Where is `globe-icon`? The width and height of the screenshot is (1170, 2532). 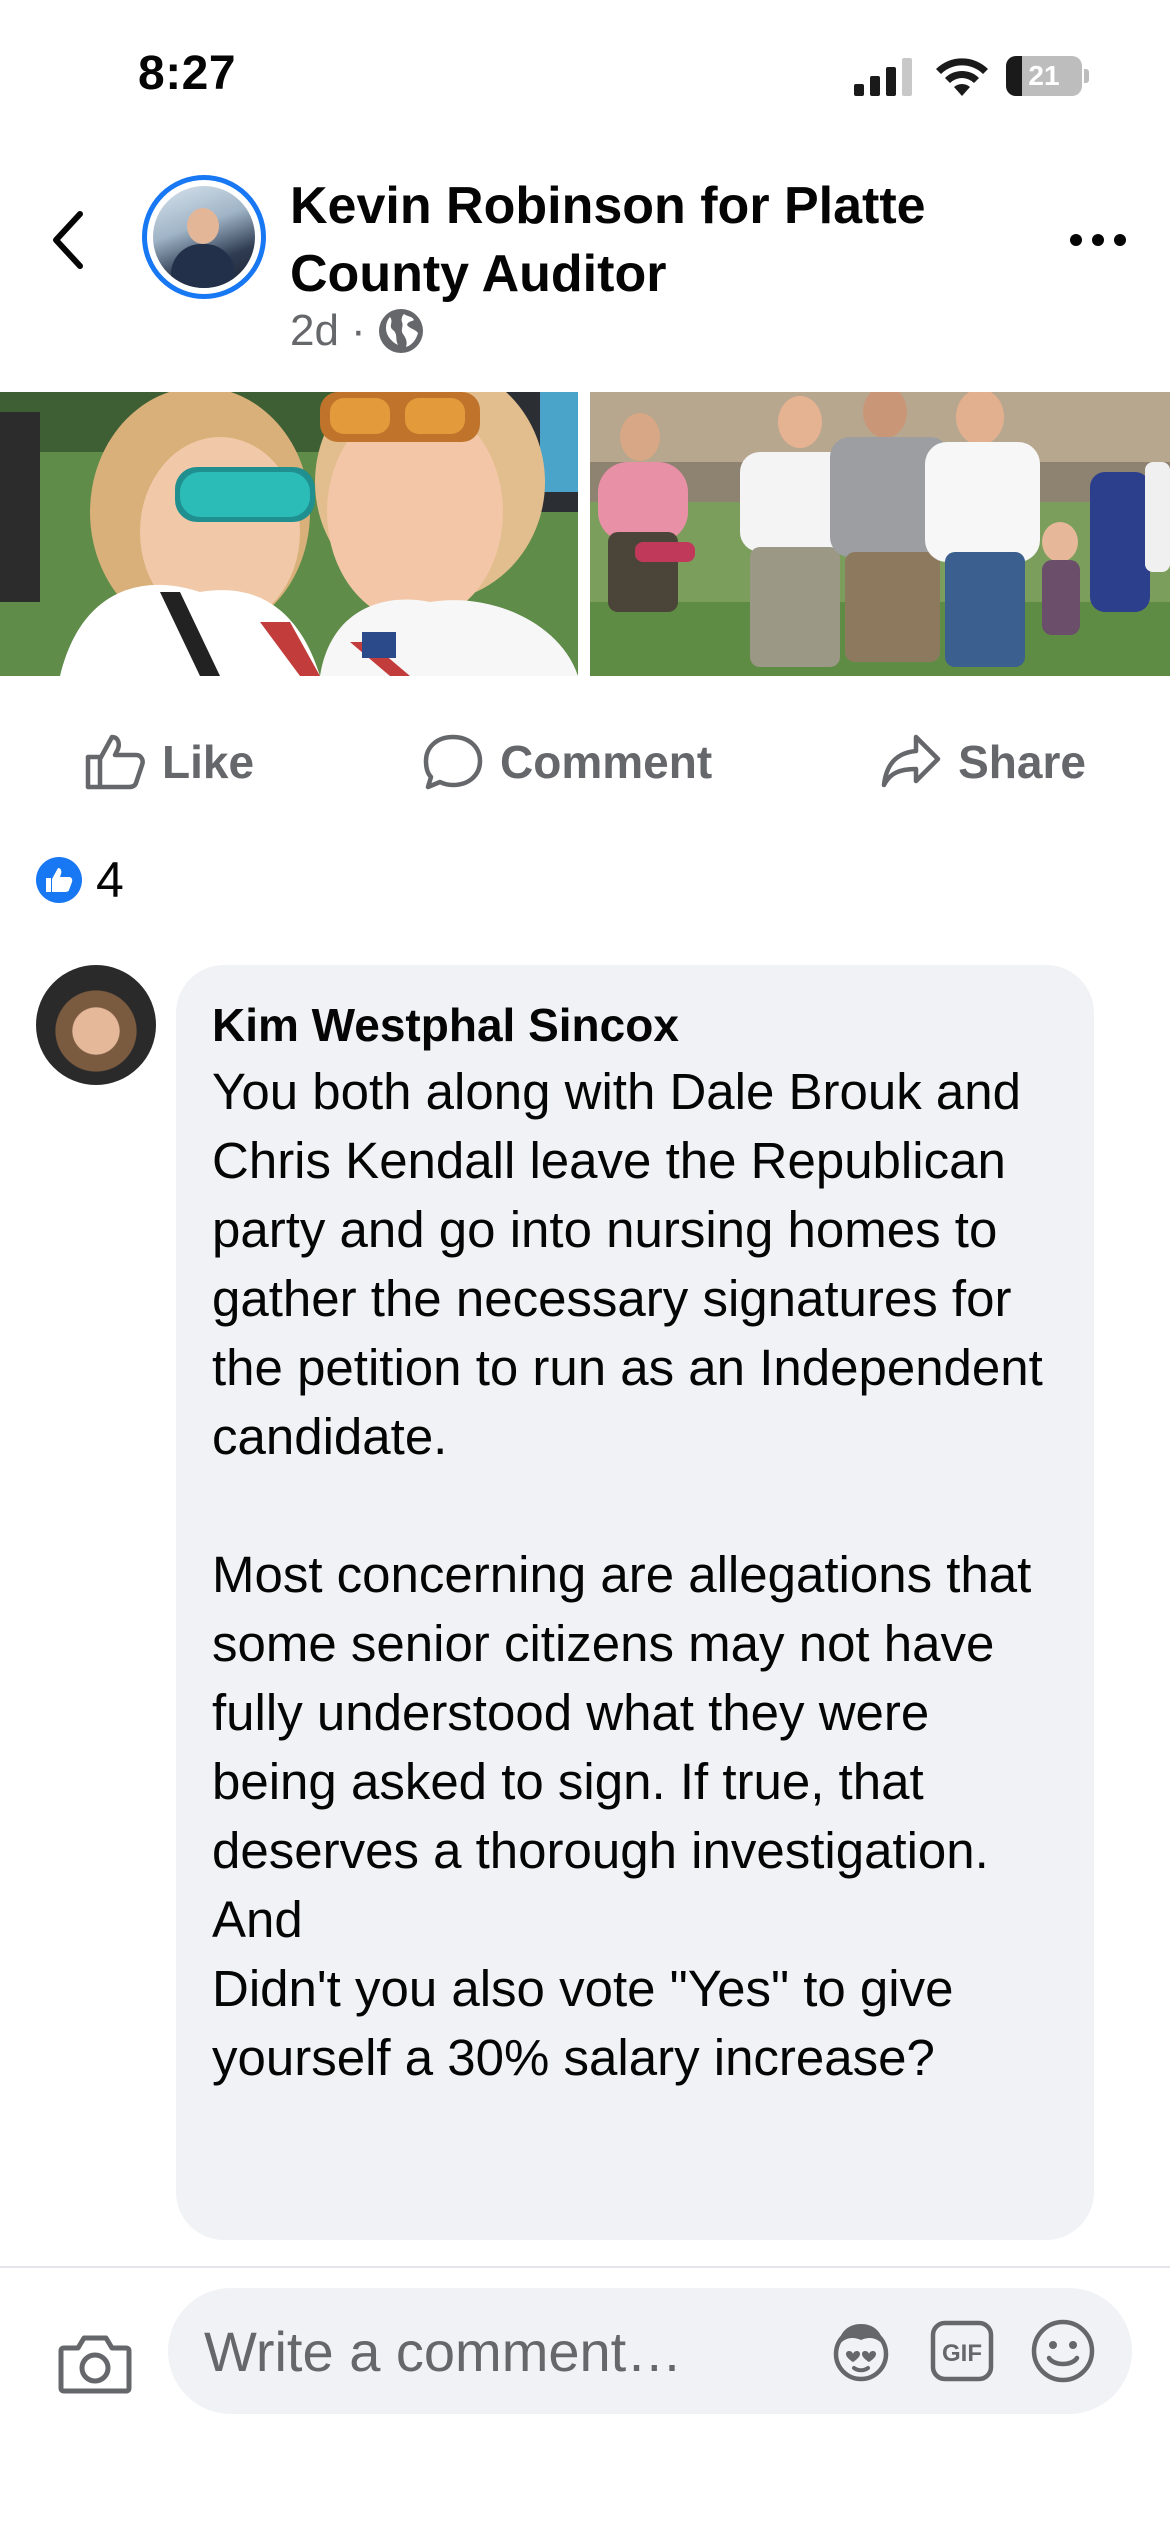
globe-icon is located at coordinates (400, 331).